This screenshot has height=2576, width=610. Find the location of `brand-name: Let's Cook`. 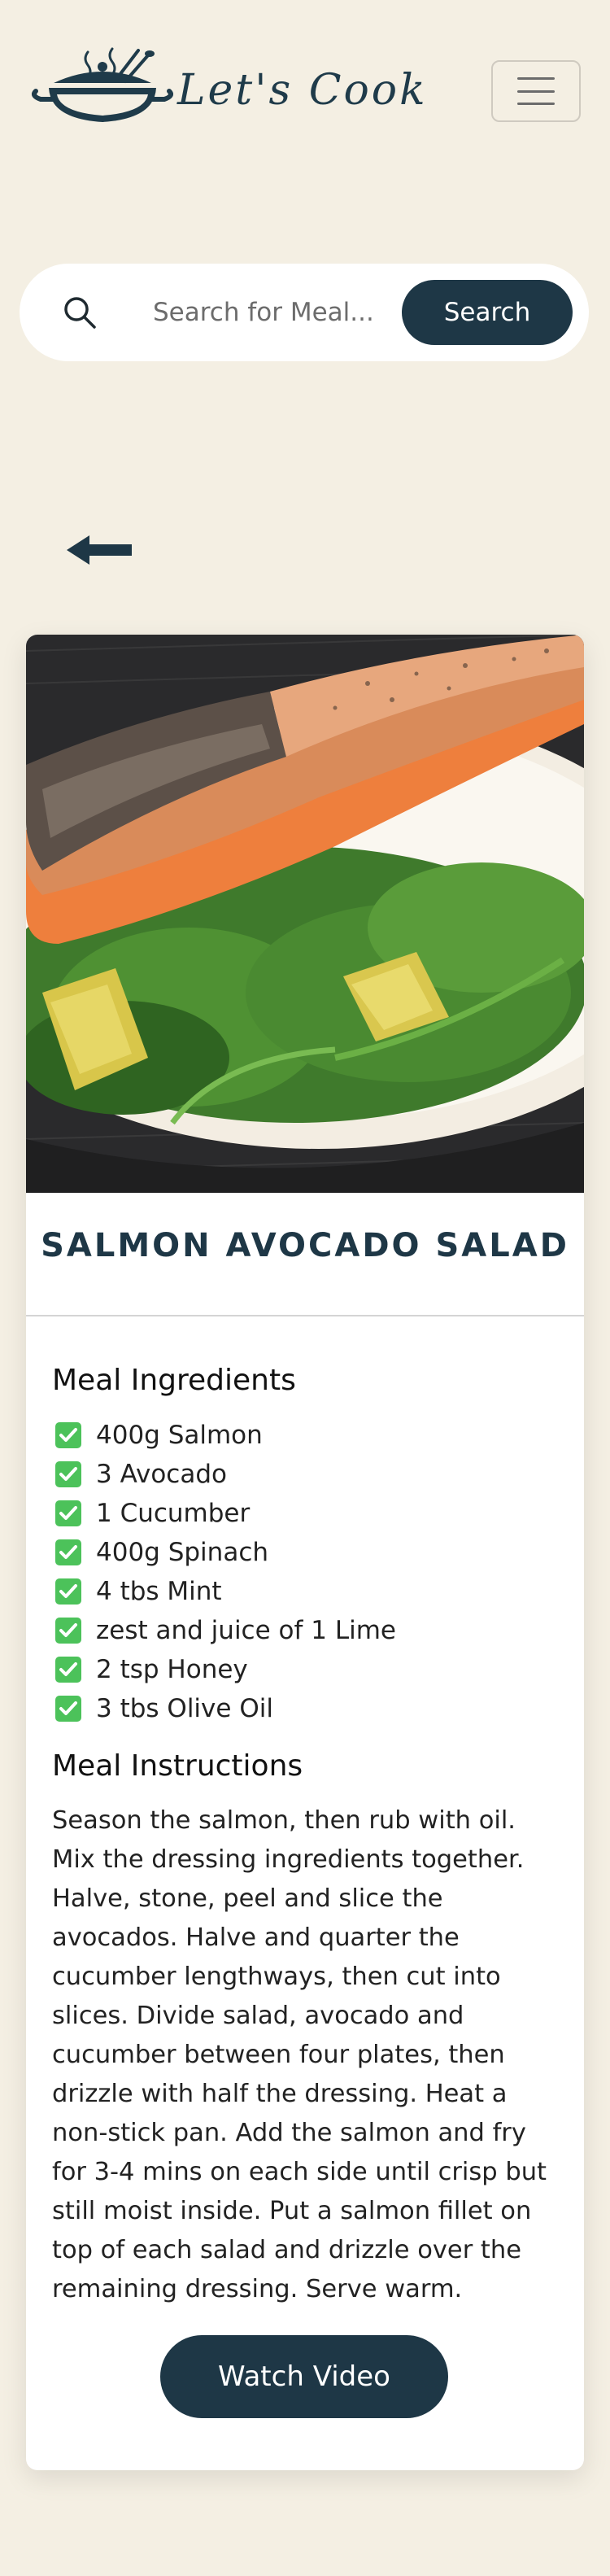

brand-name: Let's Cook is located at coordinates (302, 90).